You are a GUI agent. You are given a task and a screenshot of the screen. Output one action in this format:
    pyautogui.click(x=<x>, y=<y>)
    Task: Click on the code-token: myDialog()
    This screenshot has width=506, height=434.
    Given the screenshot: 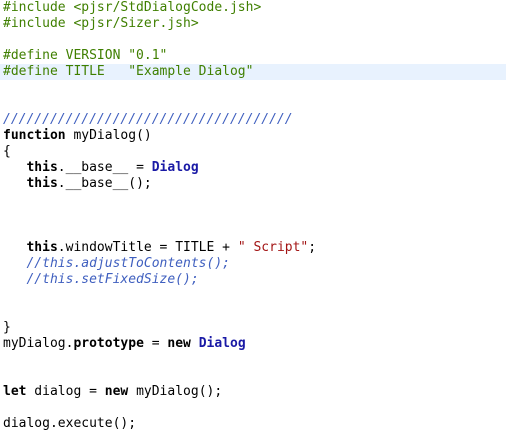 What is the action you would take?
    pyautogui.click(x=108, y=135)
    